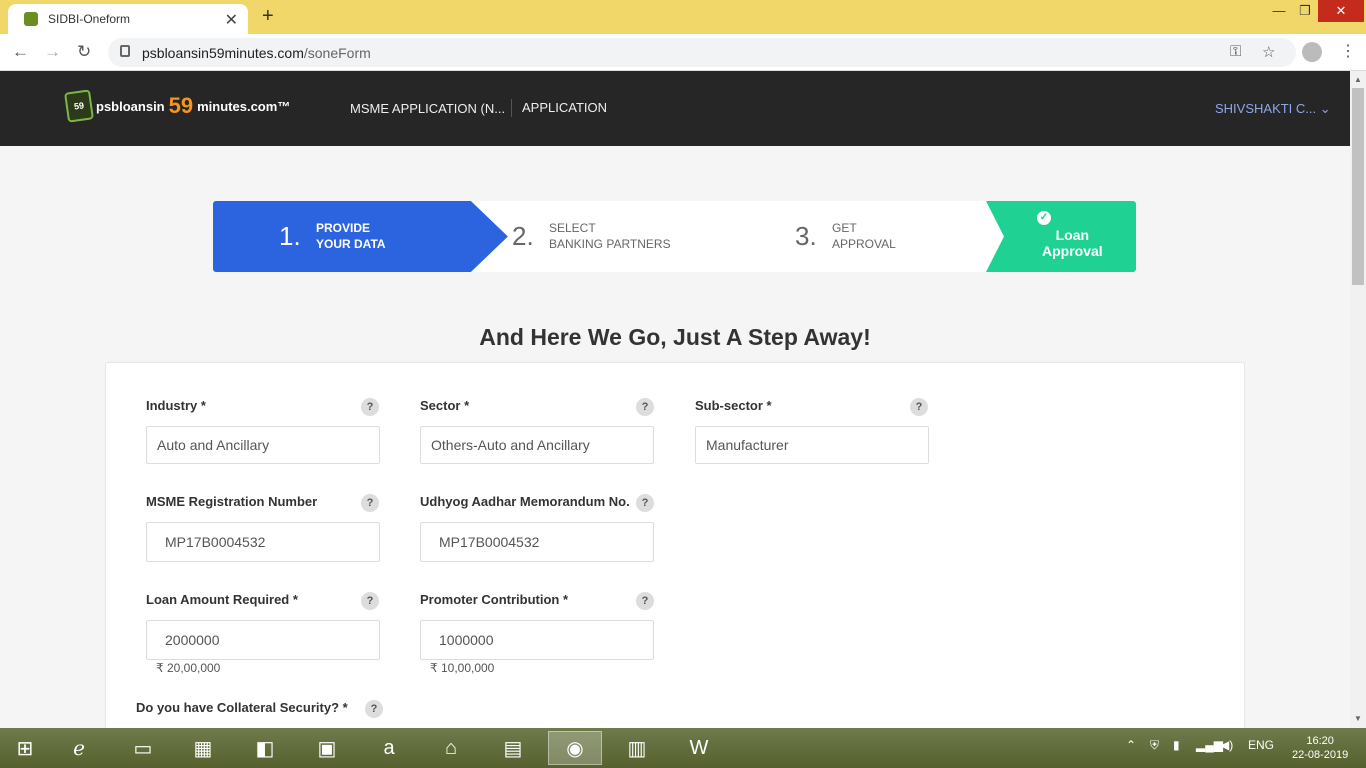 This screenshot has width=1366, height=768. Describe the element at coordinates (268, 16) in the screenshot. I see `new-tab-button: +` at that location.